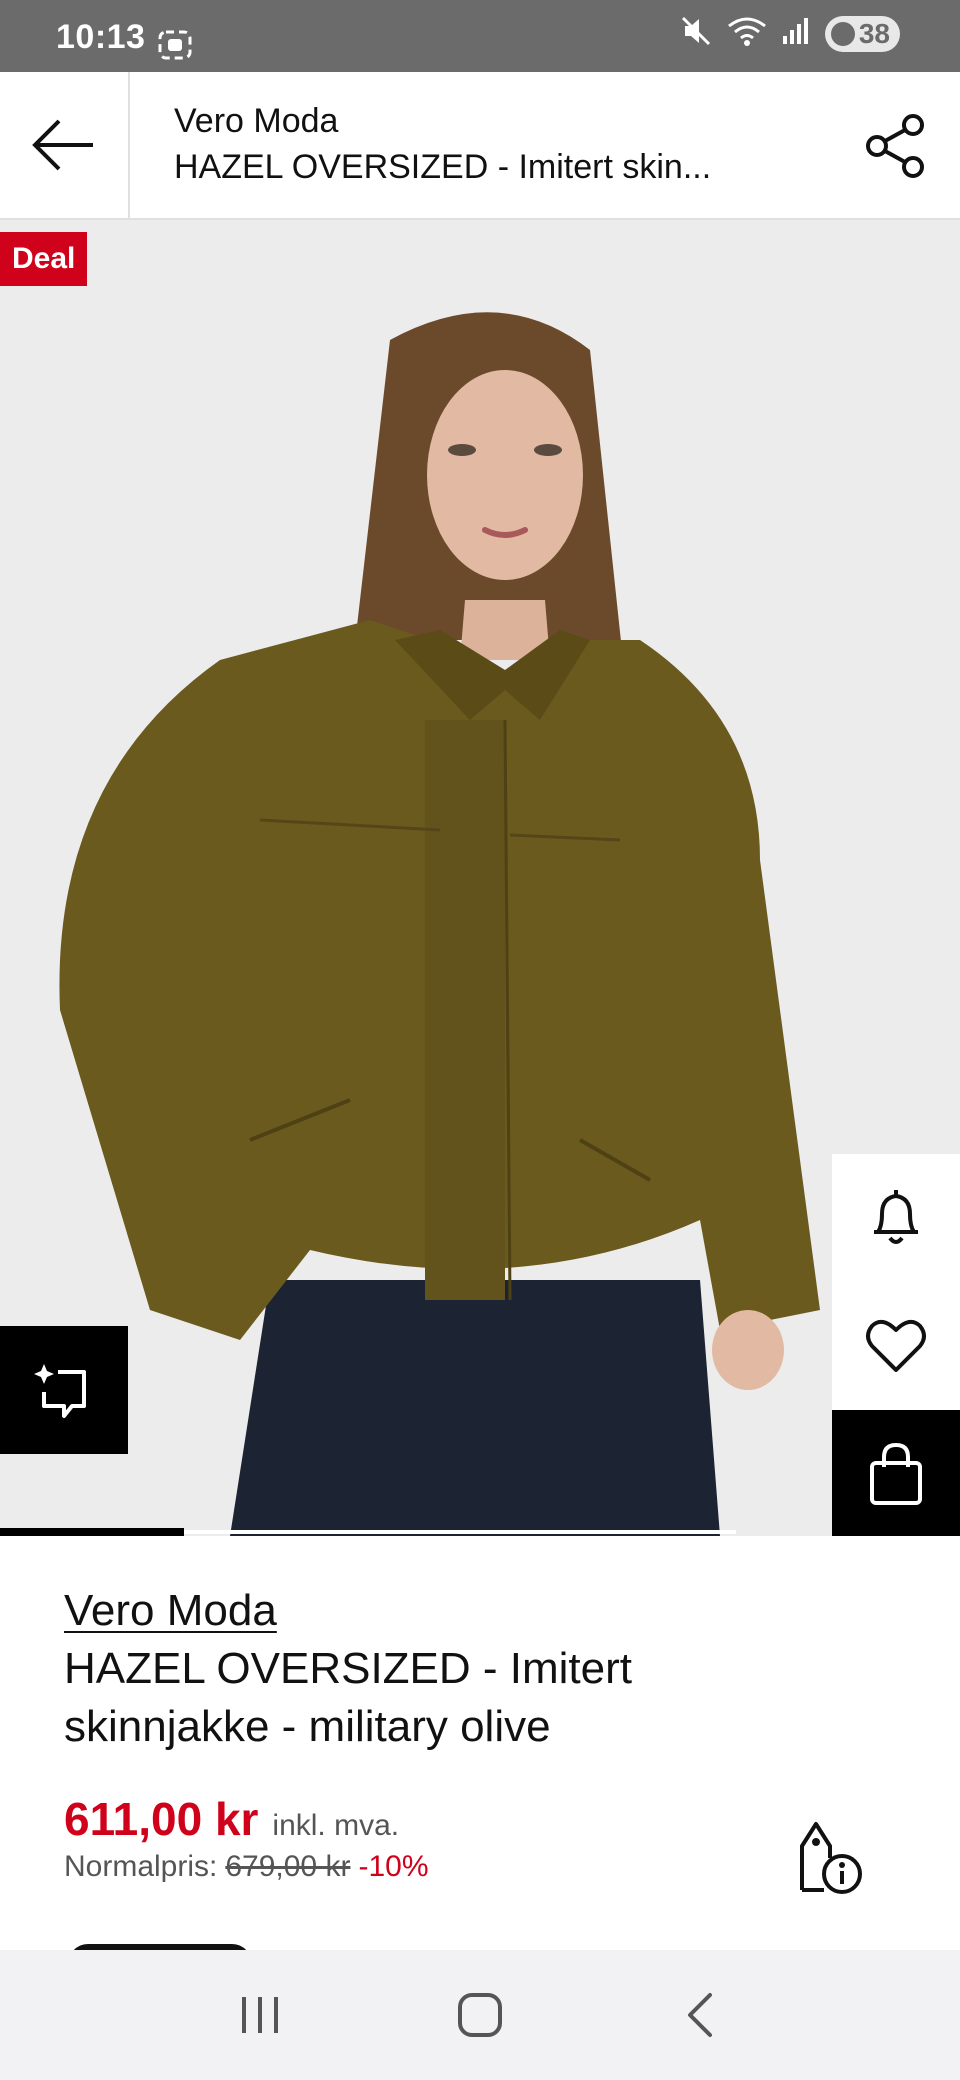 Image resolution: width=960 pixels, height=2080 pixels. I want to click on carousel-indicator-track, so click(460, 1532).